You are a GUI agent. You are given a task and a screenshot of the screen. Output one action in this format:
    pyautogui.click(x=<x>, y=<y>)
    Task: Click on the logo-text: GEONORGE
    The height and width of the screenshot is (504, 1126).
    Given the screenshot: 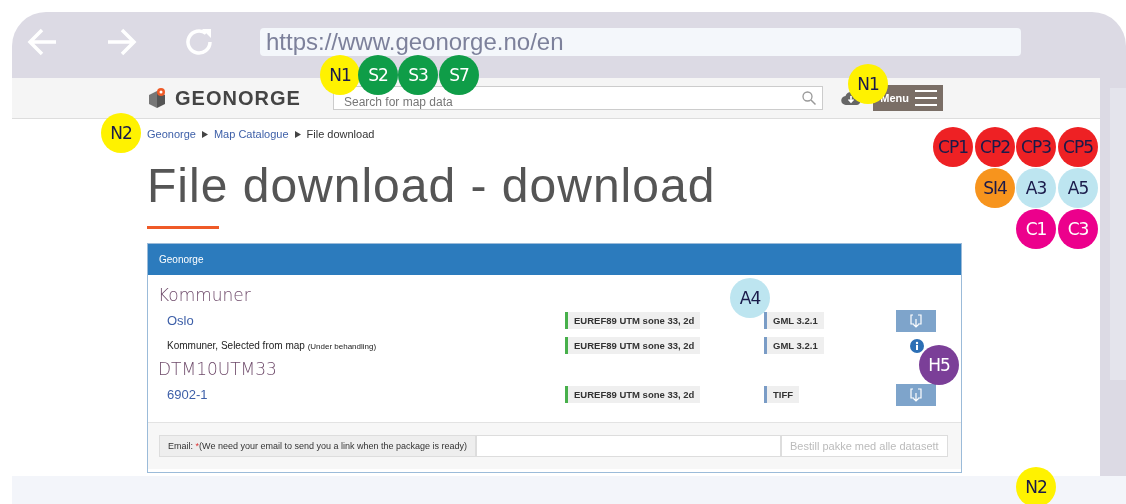 What is the action you would take?
    pyautogui.click(x=238, y=98)
    